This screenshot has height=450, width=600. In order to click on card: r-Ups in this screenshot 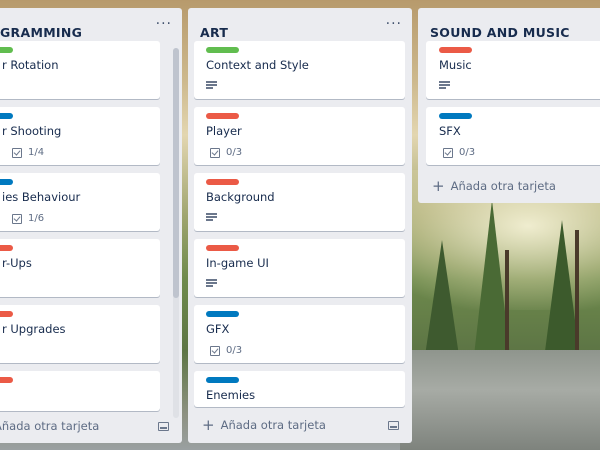, I will do `click(80, 268)`.